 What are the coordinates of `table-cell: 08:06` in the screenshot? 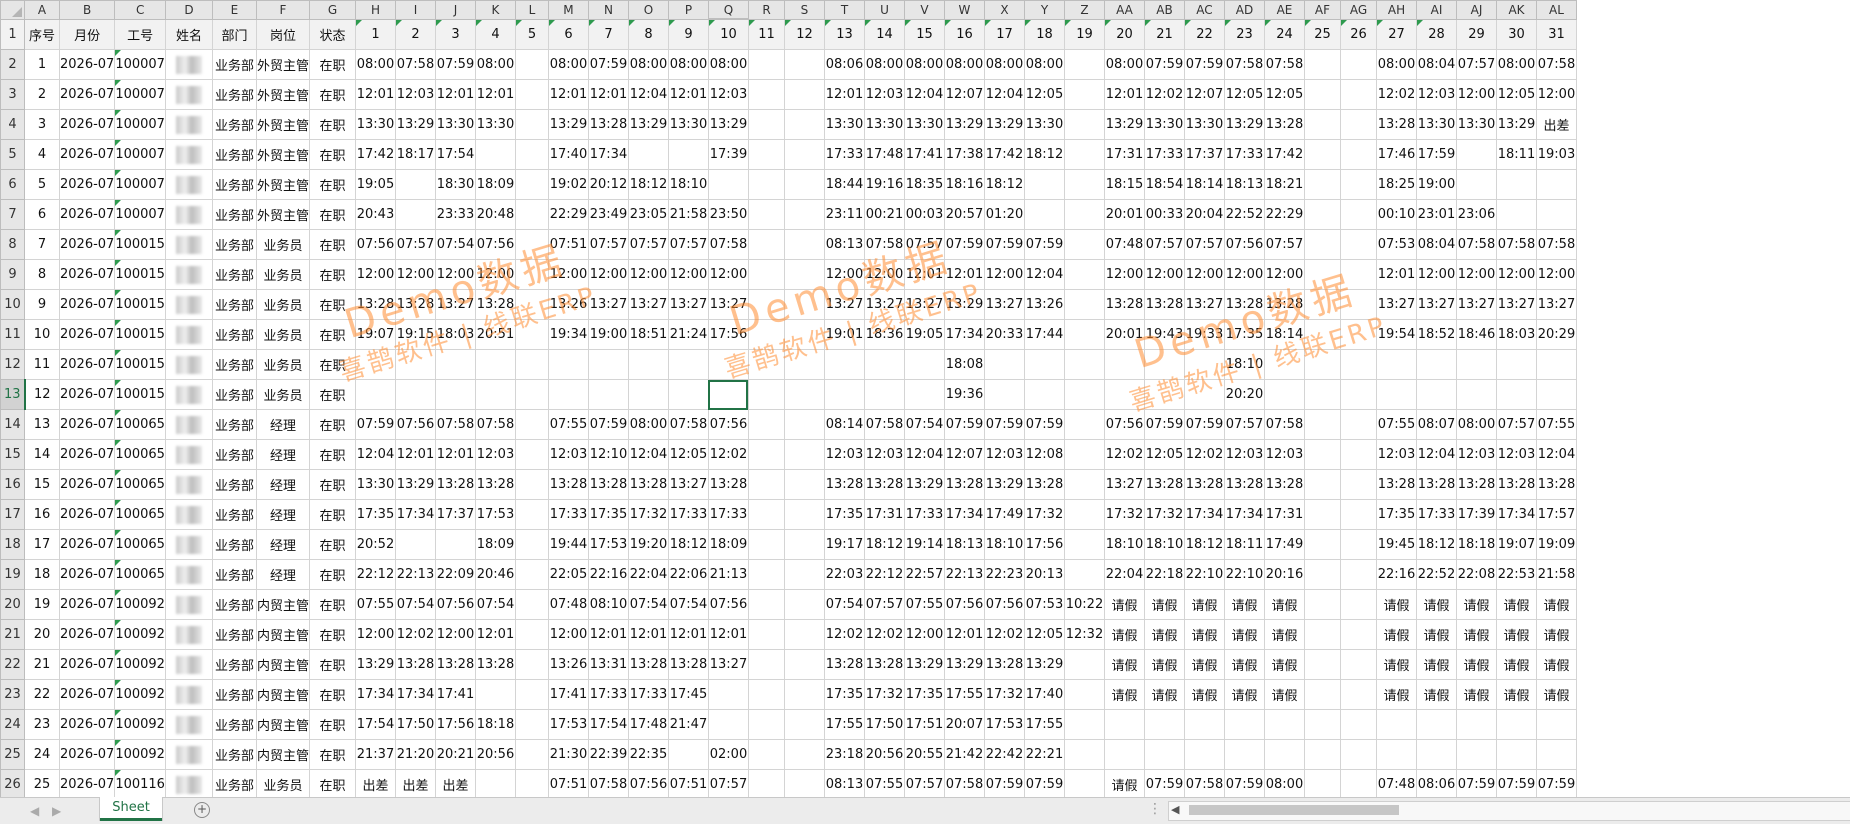 It's located at (1436, 784).